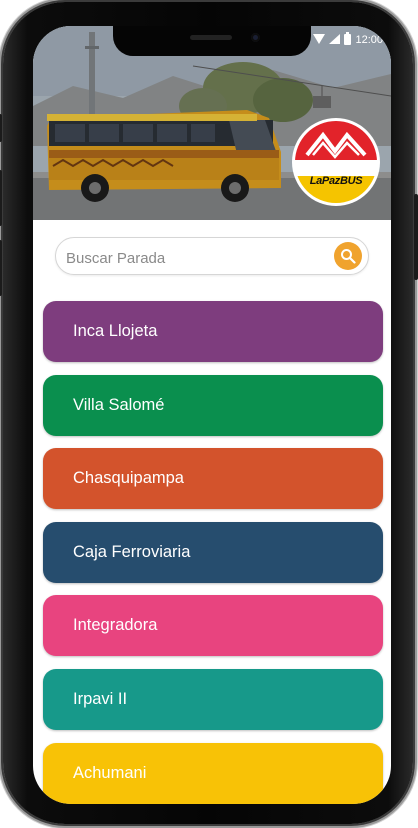 The image size is (418, 828). I want to click on route-item-villa-salome: Villa Salomé, so click(213, 405).